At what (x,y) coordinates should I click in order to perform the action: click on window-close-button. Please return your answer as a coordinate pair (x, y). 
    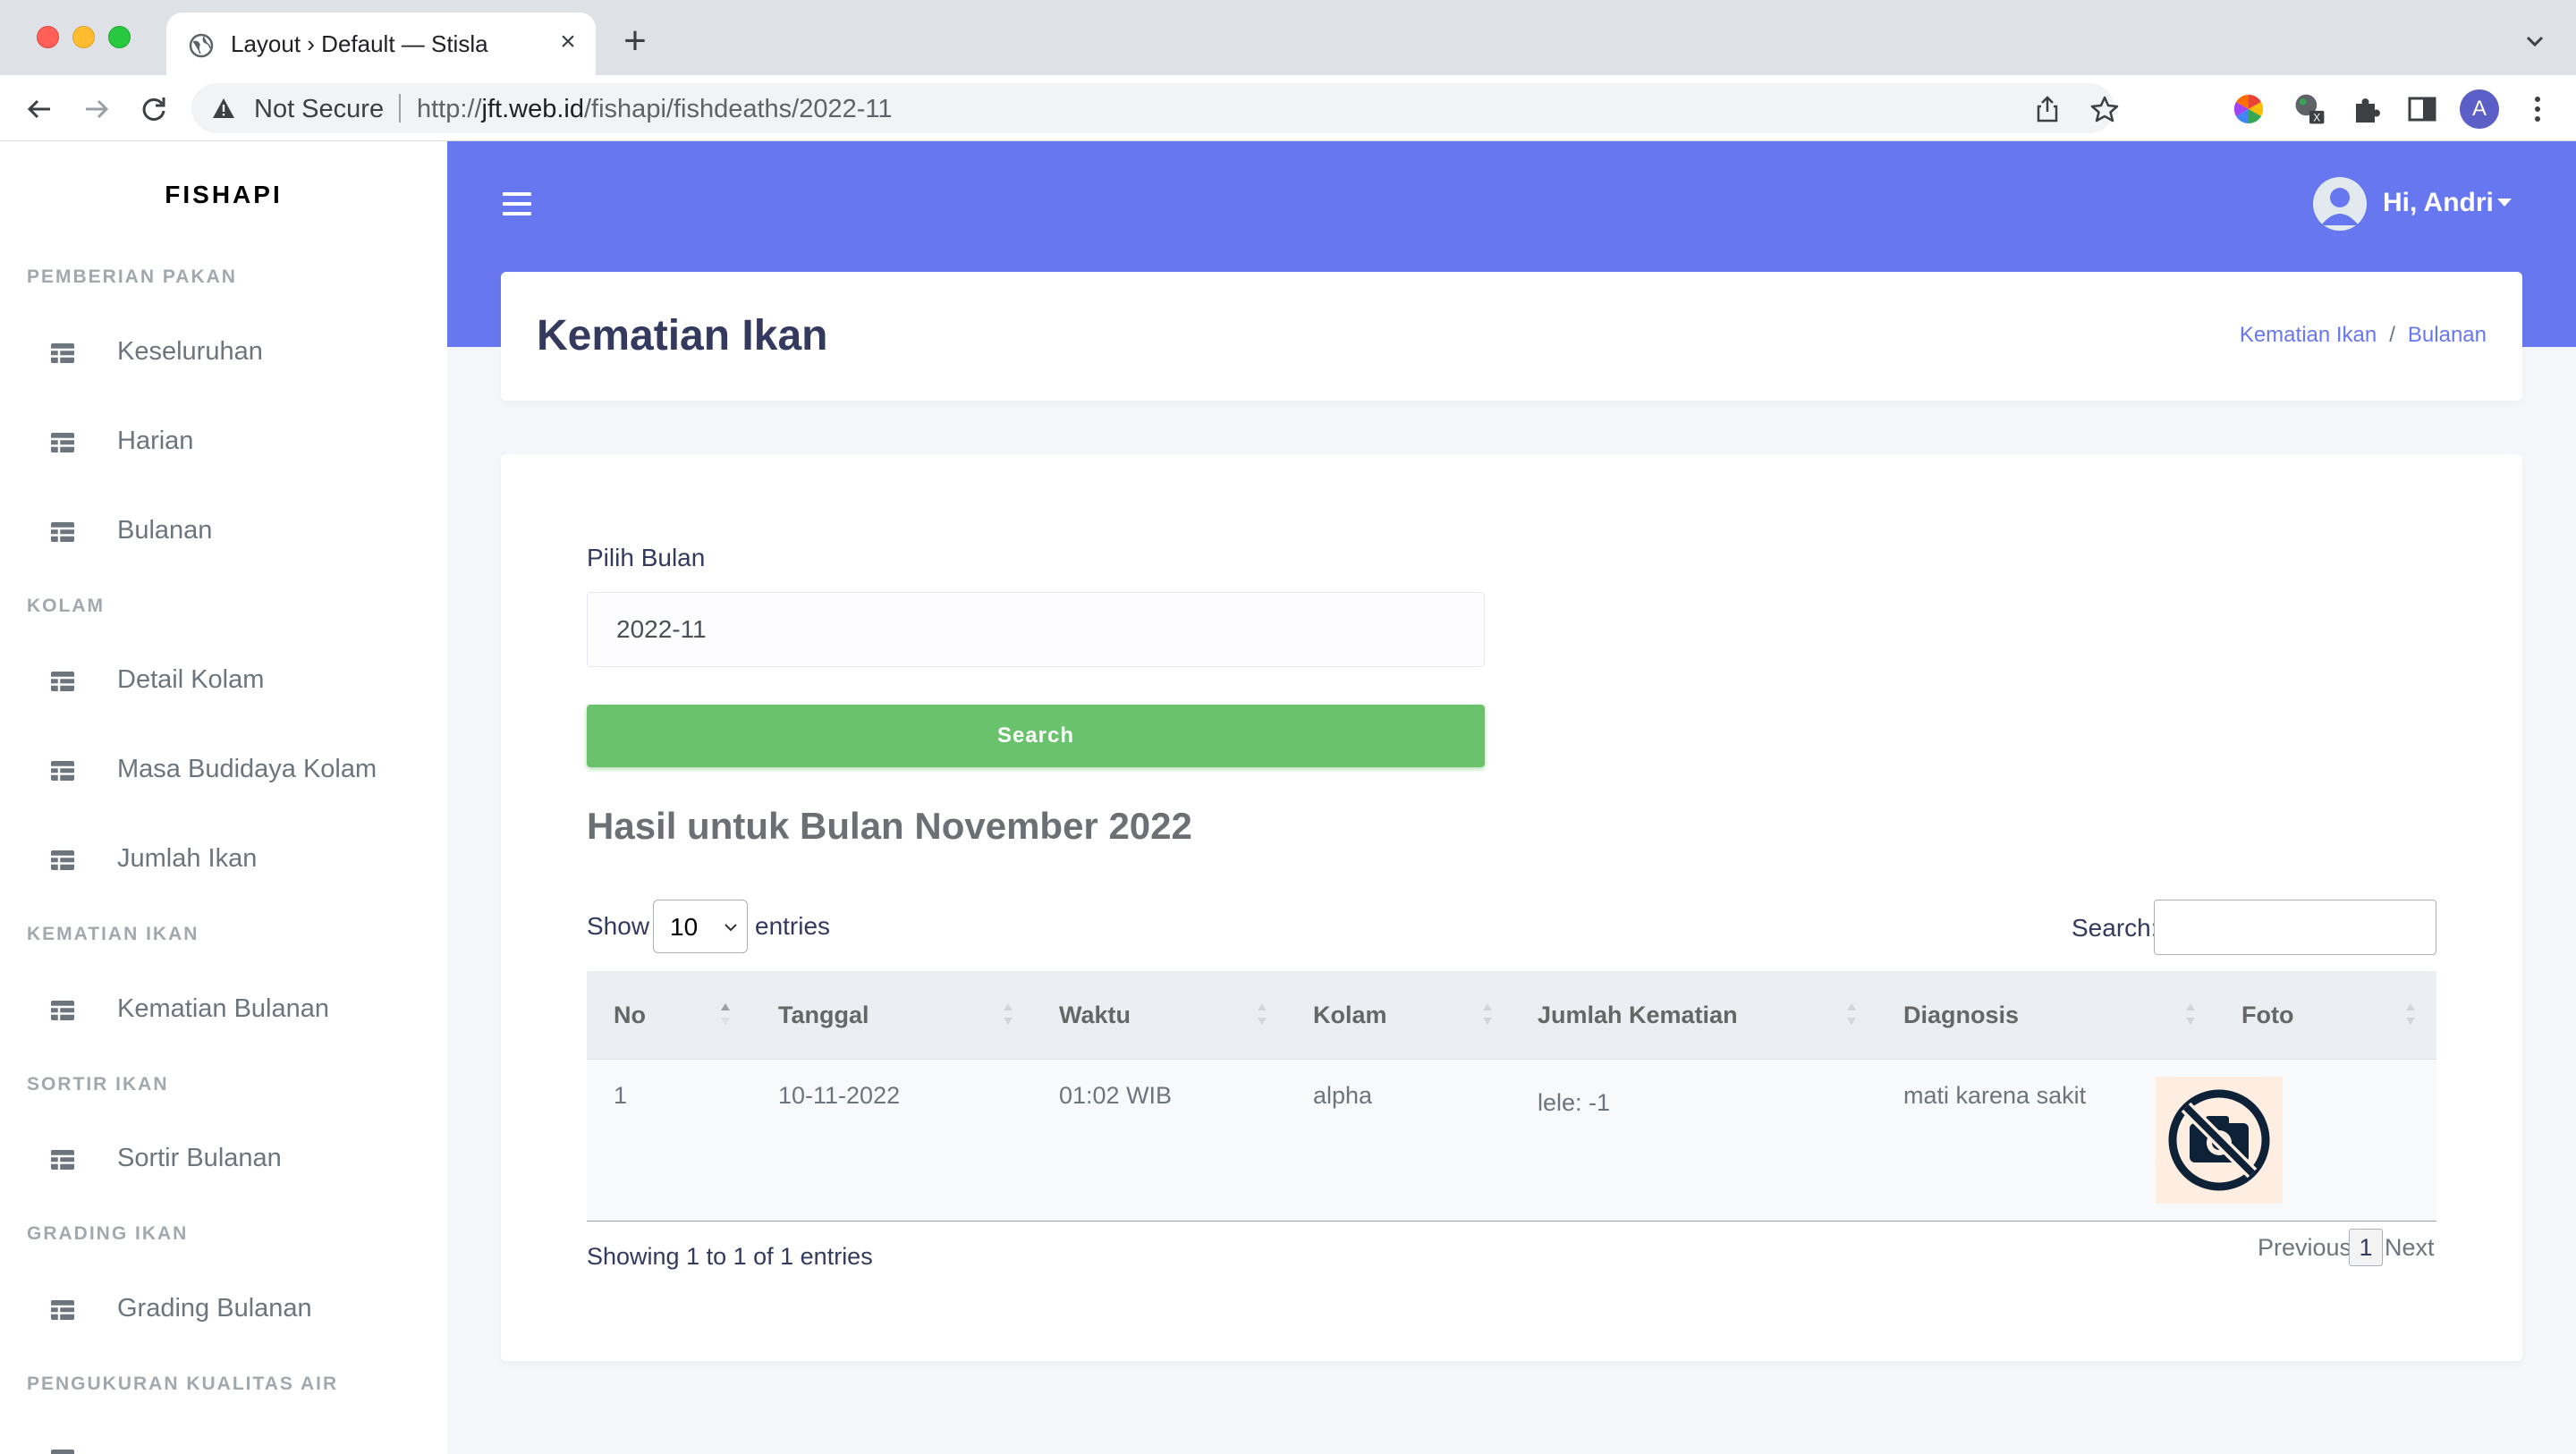
    Looking at the image, I should click on (48, 37).